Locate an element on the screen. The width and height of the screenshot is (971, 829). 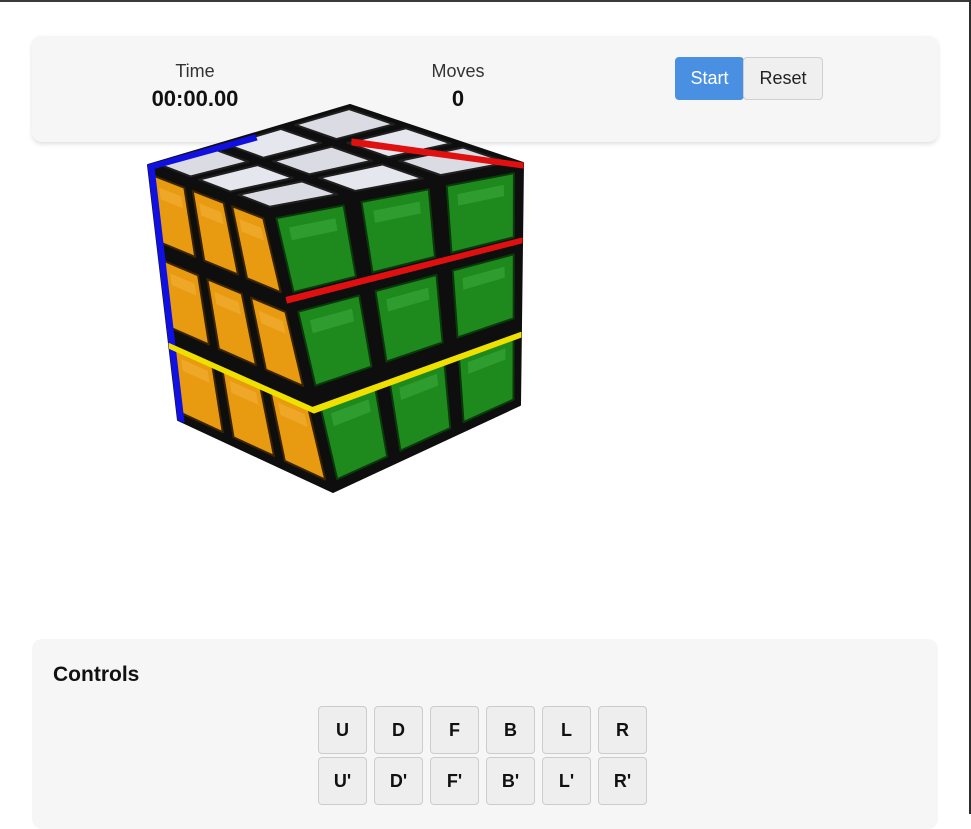
time-stat: Time 00:00.00 is located at coordinates (195, 86).